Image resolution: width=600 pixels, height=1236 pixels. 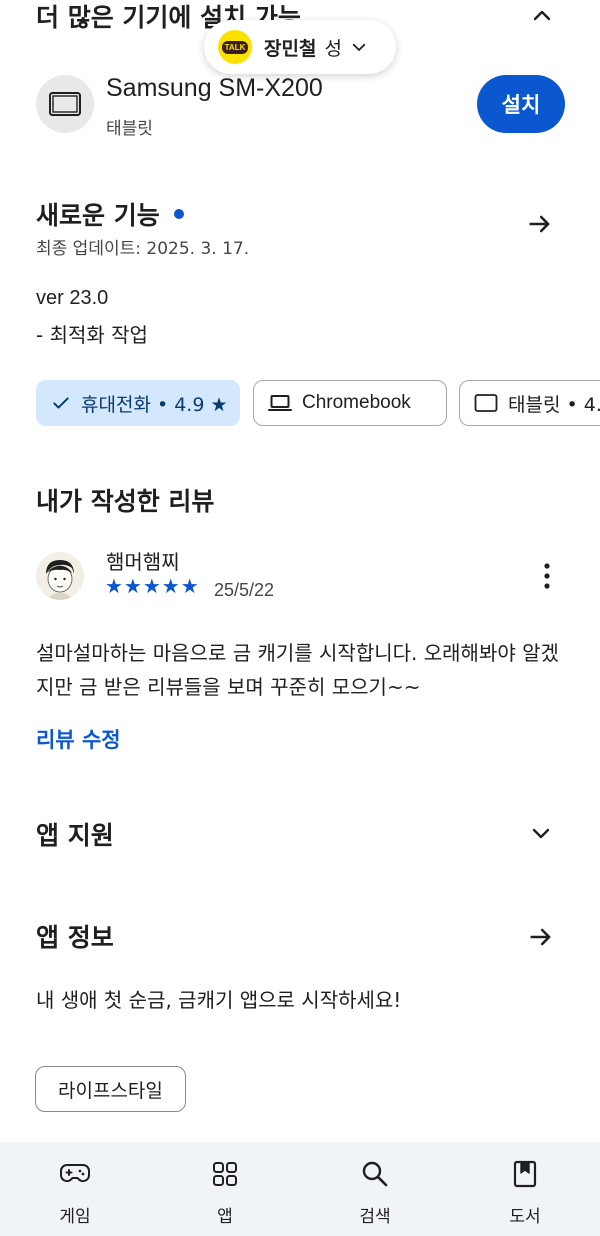 I want to click on nav-label-search: 검색, so click(x=375, y=1217).